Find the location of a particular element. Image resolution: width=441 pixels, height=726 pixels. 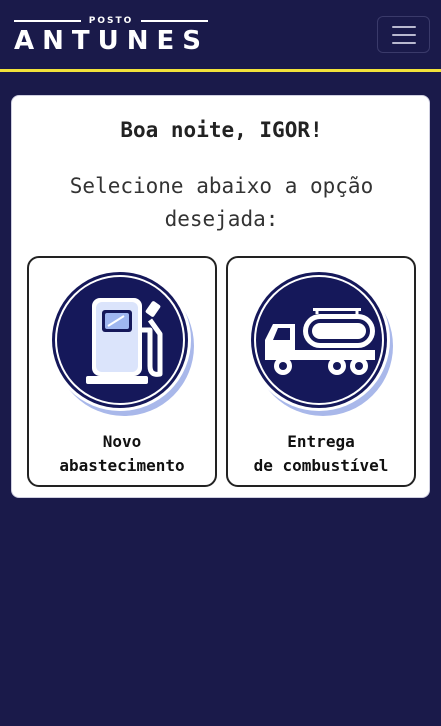

new-fueling-option: Novo abastecimento is located at coordinates (122, 371).